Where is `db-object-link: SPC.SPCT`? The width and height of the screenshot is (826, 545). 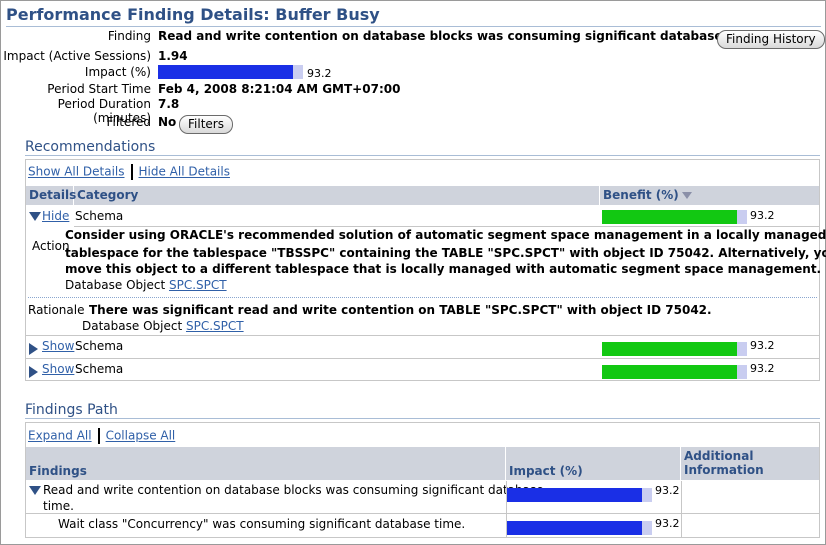 db-object-link: SPC.SPCT is located at coordinates (198, 285).